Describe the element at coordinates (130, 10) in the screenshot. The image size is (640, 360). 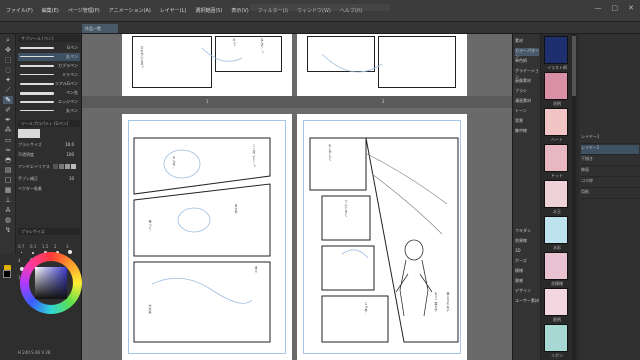
I see `menu-animation: アニメーション(A)` at that location.